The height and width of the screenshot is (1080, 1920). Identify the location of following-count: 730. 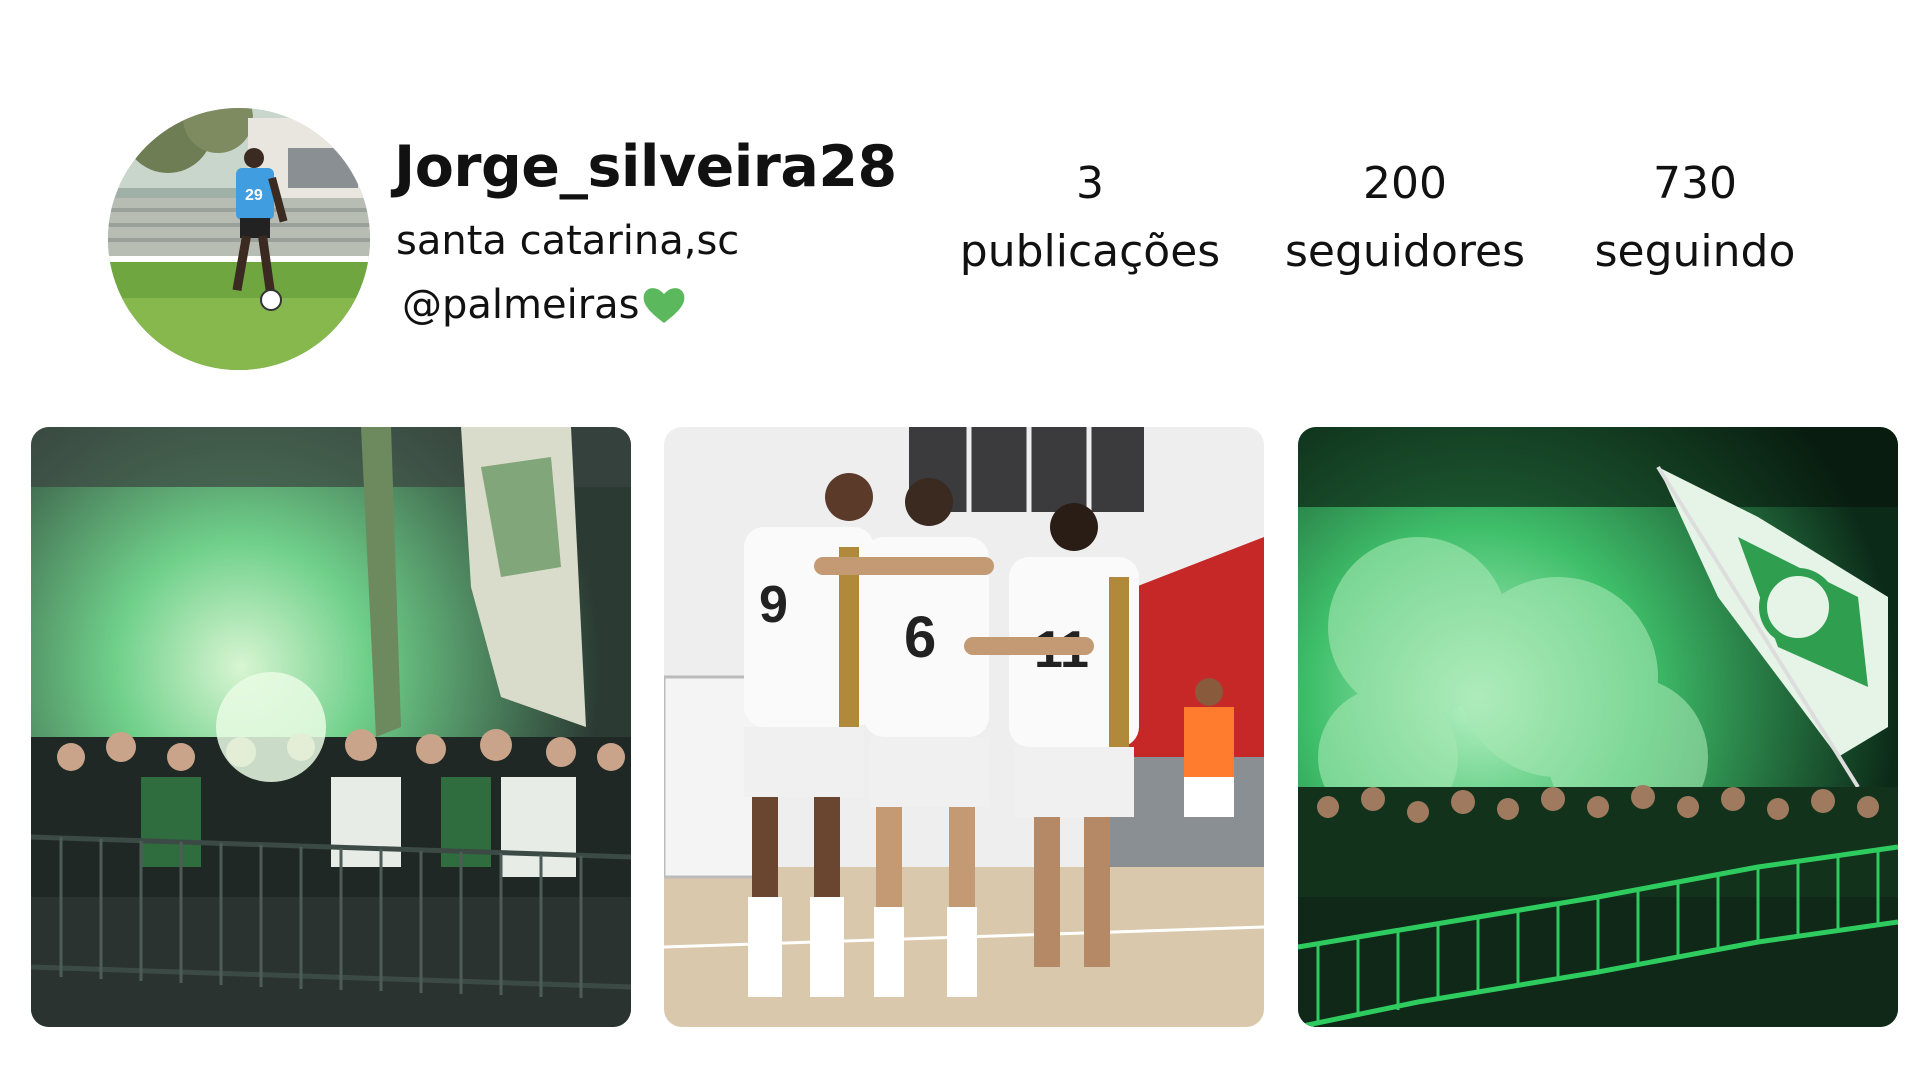
(1695, 183).